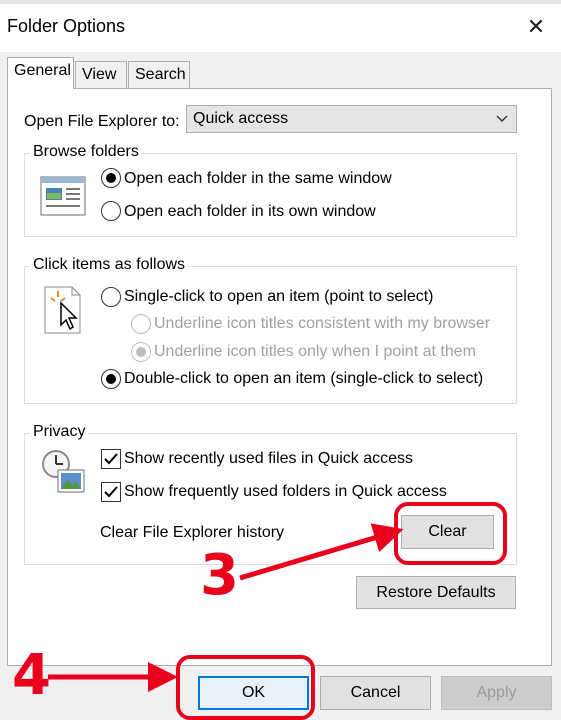 The height and width of the screenshot is (720, 561). I want to click on open-to-value: Quick access, so click(241, 118).